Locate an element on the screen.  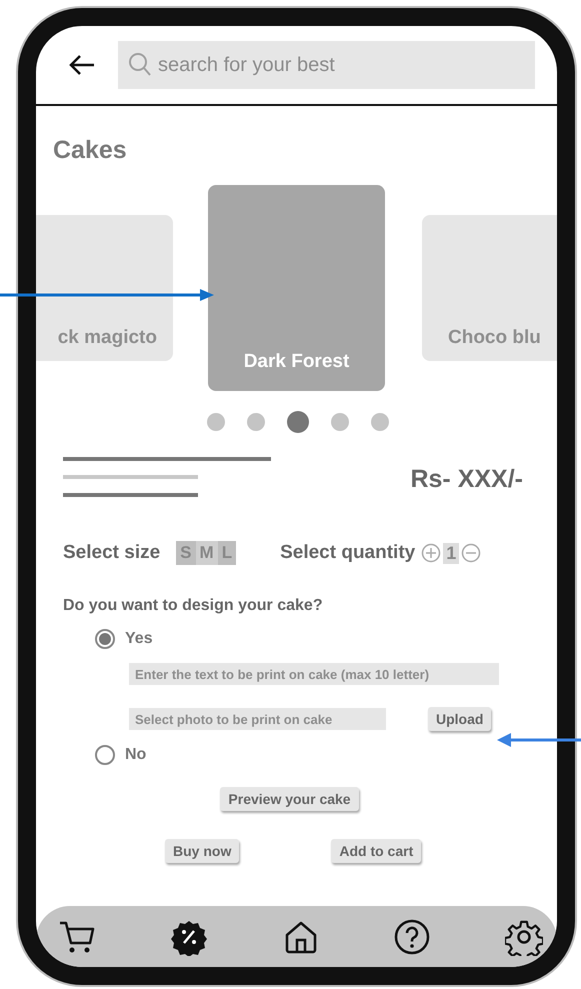
cart-button: Add to cart is located at coordinates (376, 851).